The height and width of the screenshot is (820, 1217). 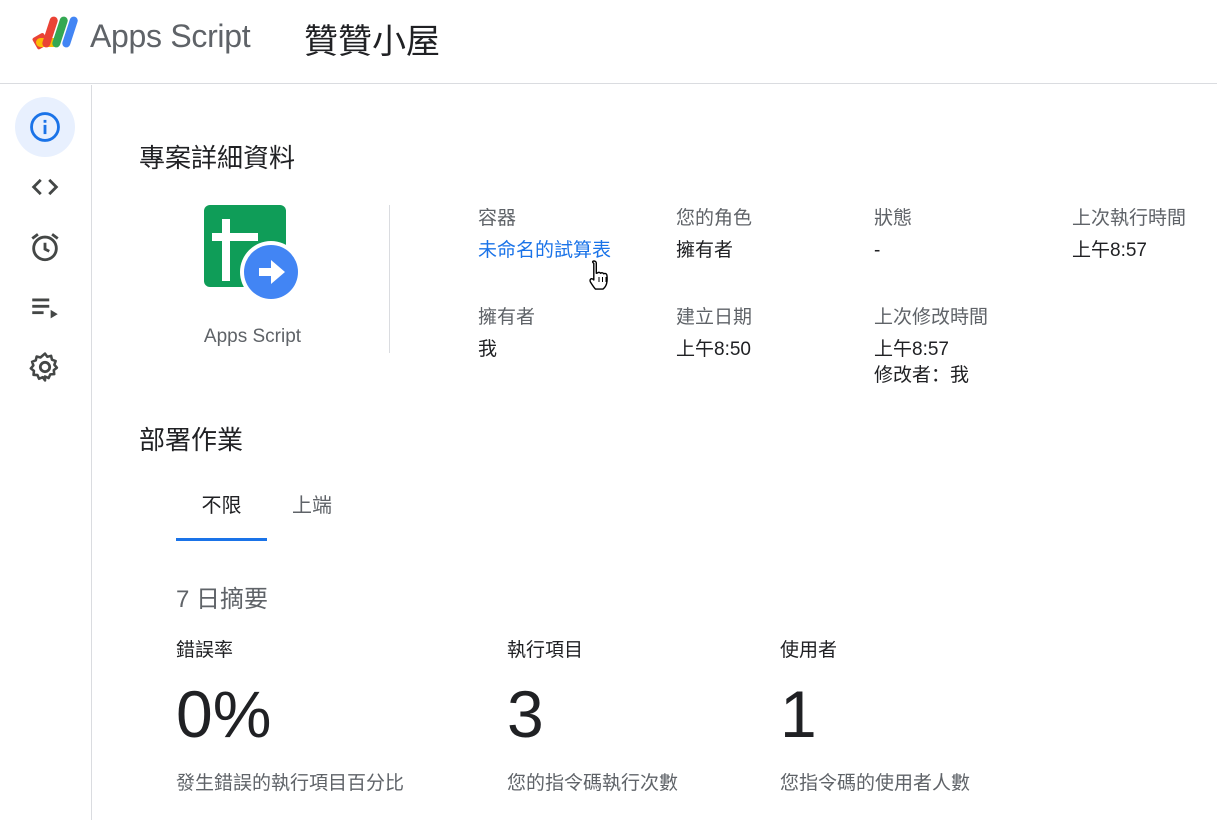 I want to click on alarm-clock-icon, so click(x=45, y=247).